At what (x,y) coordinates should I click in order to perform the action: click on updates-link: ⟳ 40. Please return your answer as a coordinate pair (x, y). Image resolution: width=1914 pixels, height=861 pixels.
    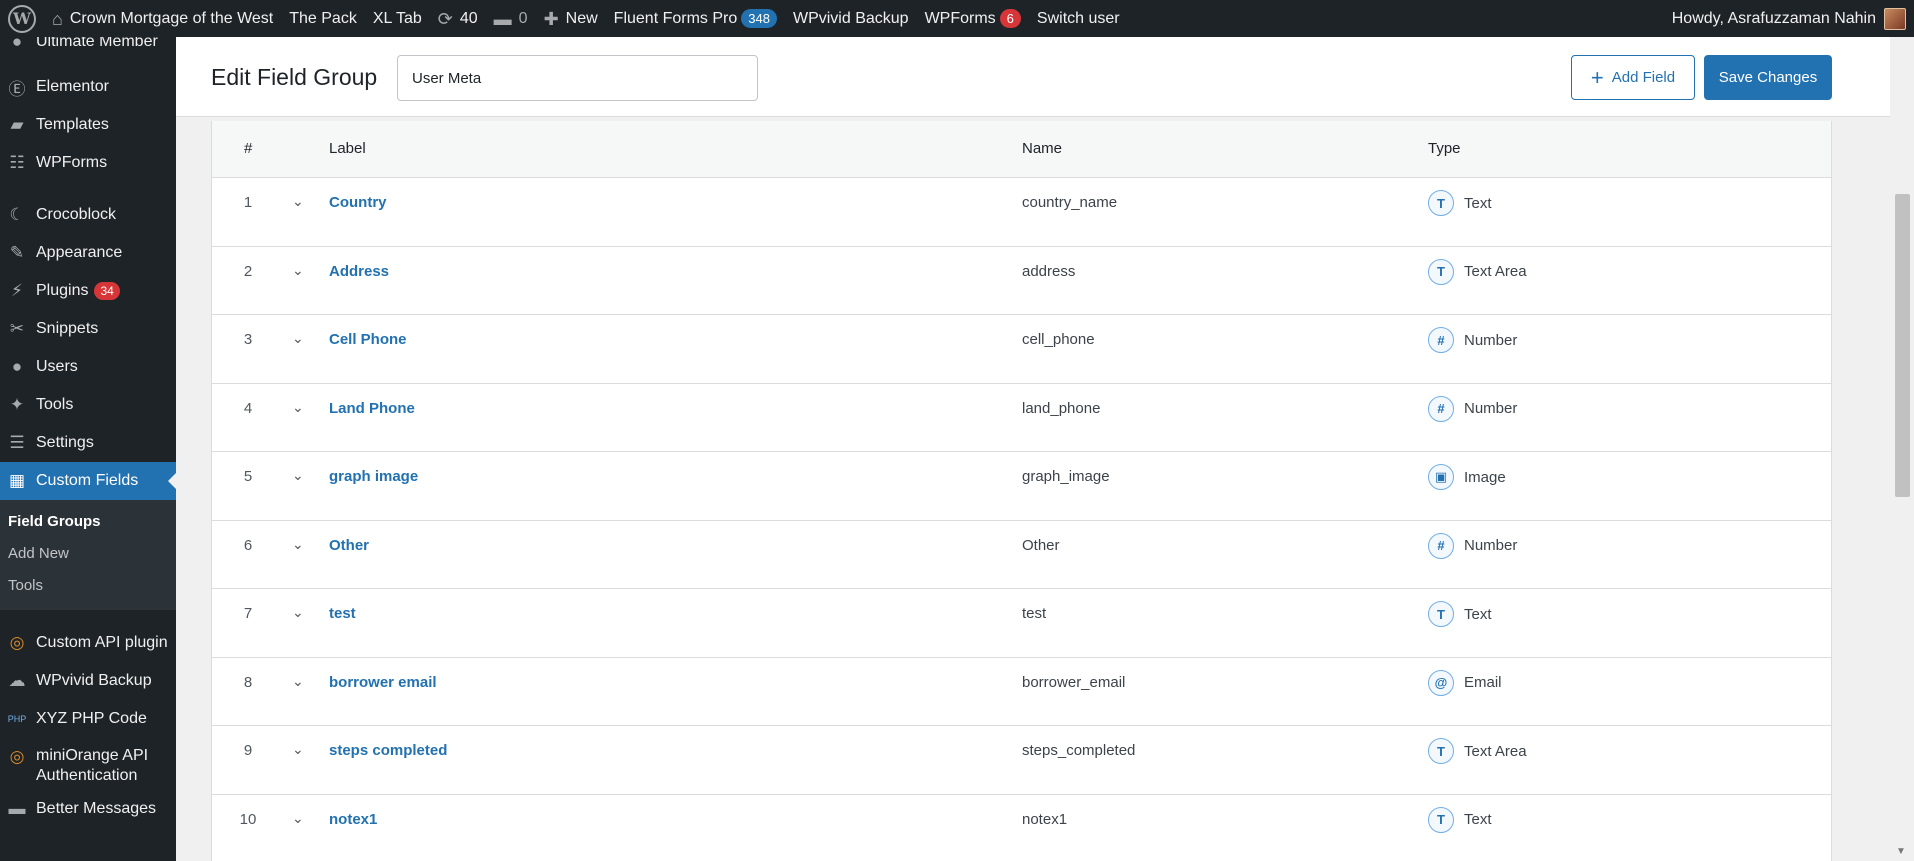
    Looking at the image, I should click on (458, 18).